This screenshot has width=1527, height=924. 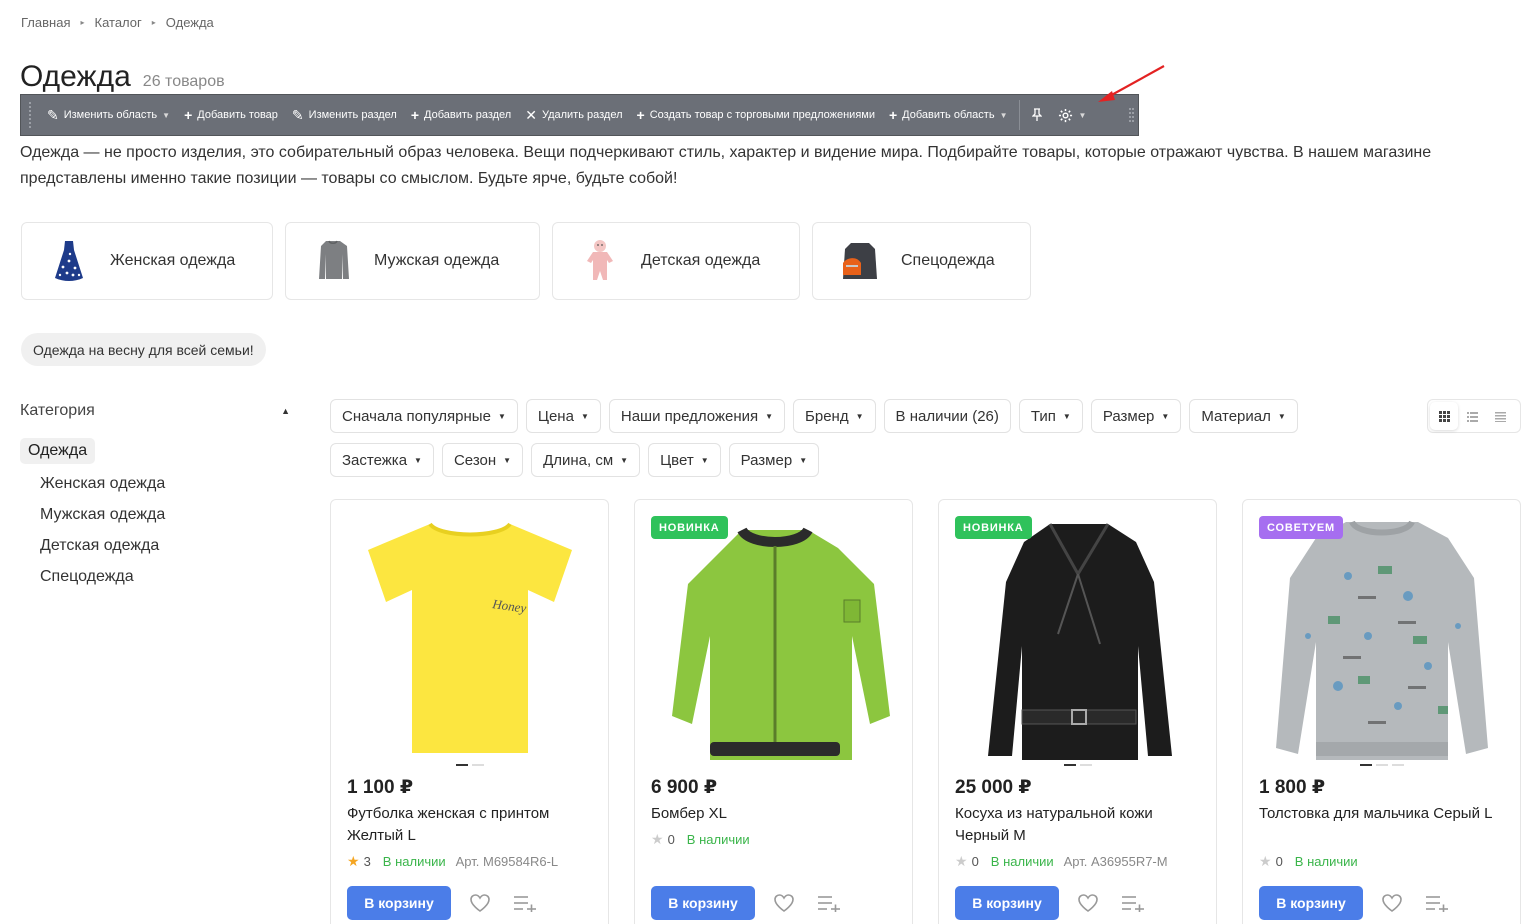 What do you see at coordinates (470, 638) in the screenshot?
I see `product-image-tshirt: Honey` at bounding box center [470, 638].